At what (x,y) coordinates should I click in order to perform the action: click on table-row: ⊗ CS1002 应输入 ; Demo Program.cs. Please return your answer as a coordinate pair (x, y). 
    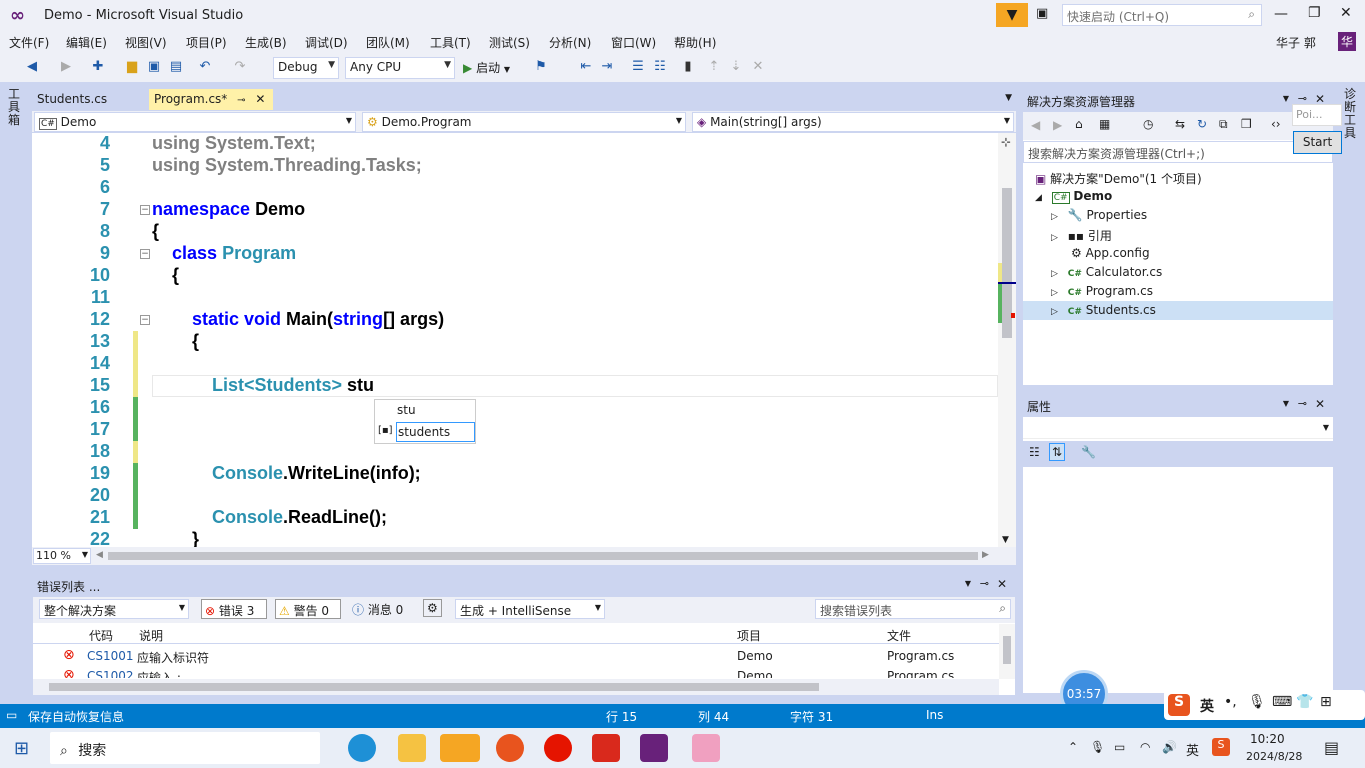
    Looking at the image, I should click on (516, 672).